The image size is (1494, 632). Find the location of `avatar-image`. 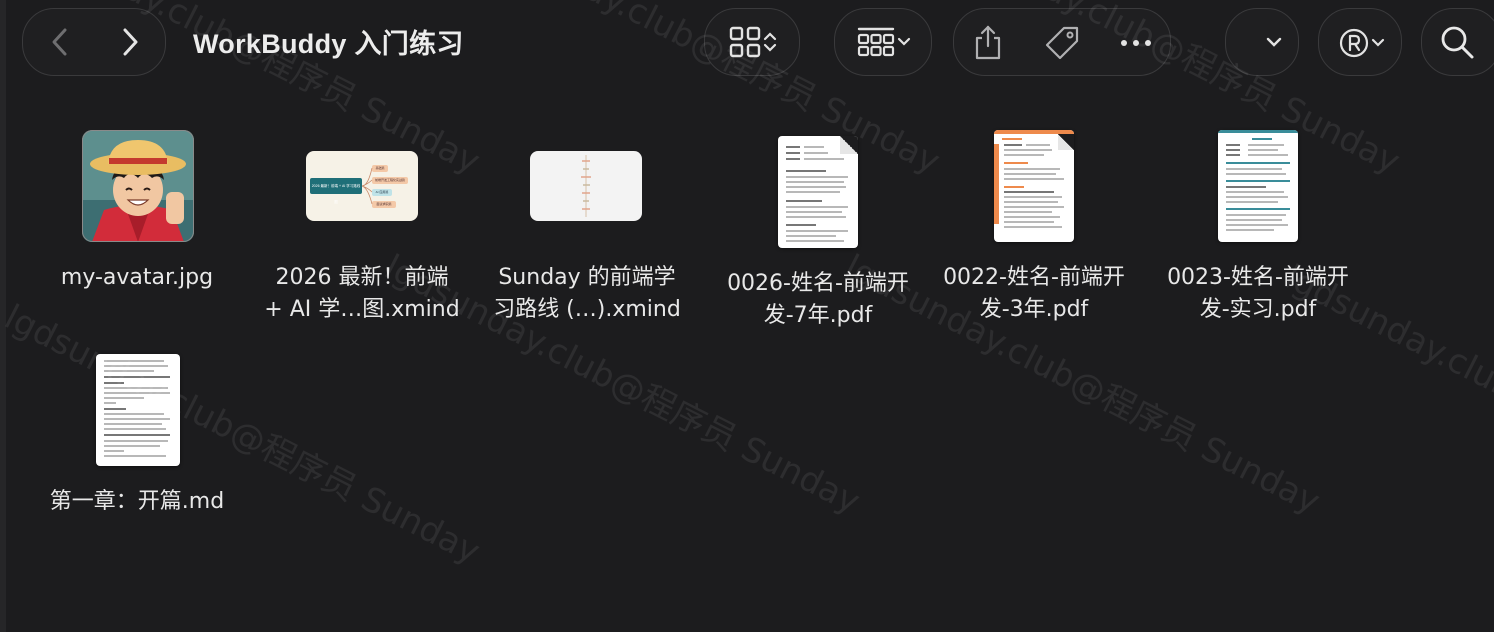

avatar-image is located at coordinates (138, 186).